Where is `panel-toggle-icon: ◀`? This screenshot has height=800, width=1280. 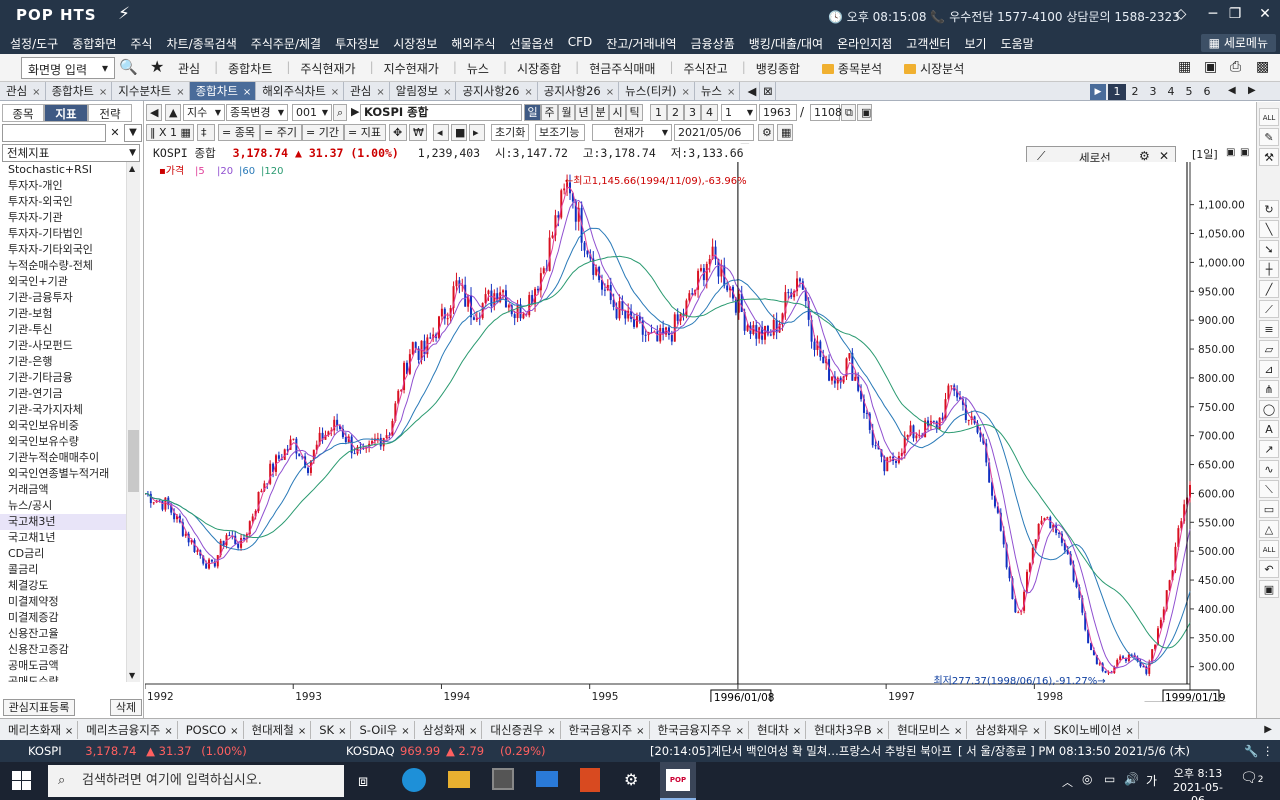
panel-toggle-icon: ◀ is located at coordinates (154, 112).